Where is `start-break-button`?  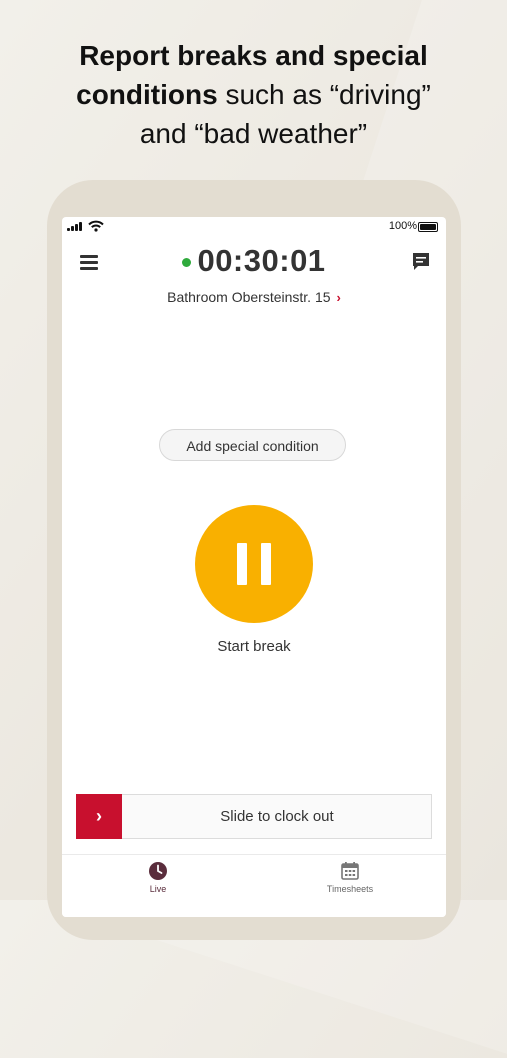
start-break-button is located at coordinates (254, 564).